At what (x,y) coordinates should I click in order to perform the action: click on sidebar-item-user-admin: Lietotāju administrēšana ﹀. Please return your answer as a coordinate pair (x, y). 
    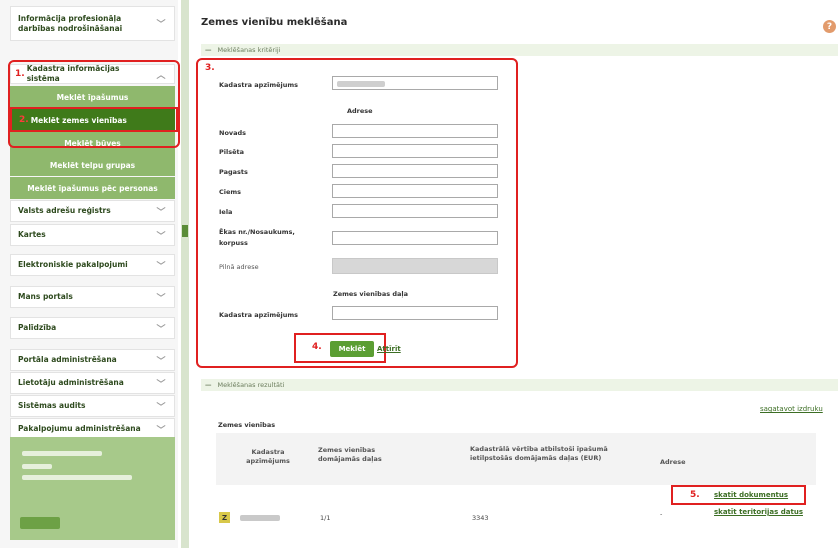
    Looking at the image, I should click on (92, 383).